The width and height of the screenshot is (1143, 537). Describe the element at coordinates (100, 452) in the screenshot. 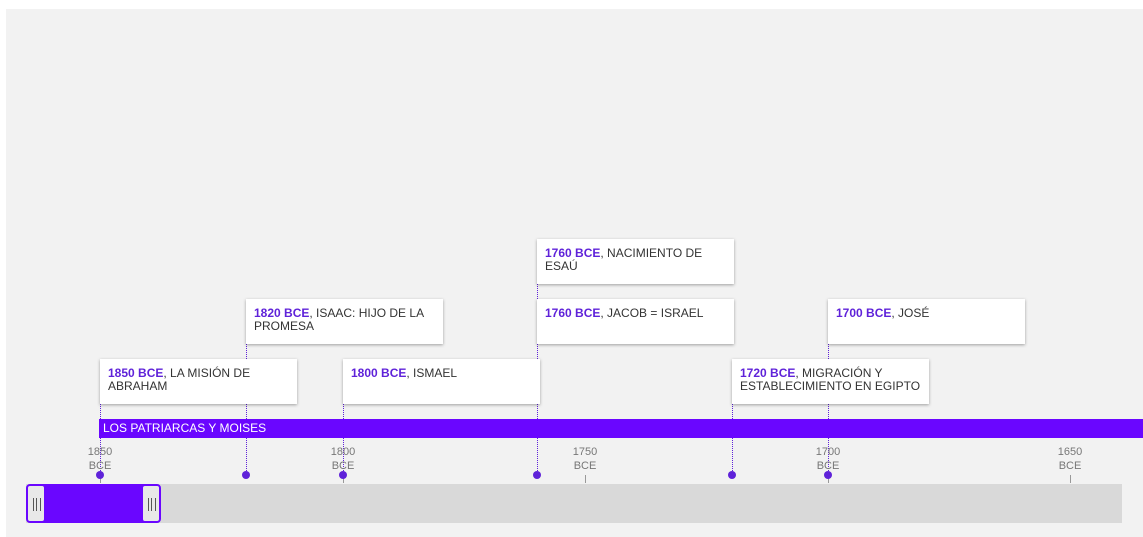

I see `tick-year: 1850` at that location.